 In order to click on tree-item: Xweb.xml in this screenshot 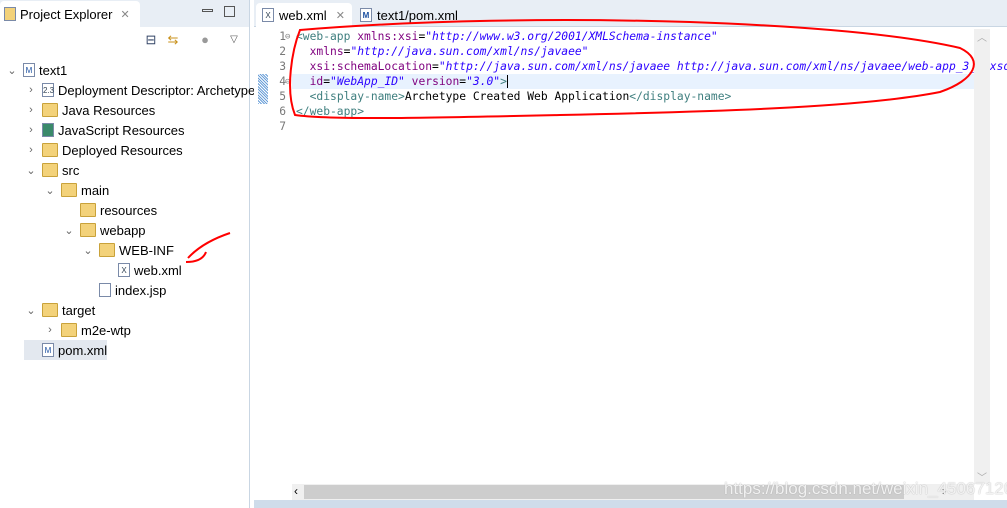, I will do `click(141, 270)`.